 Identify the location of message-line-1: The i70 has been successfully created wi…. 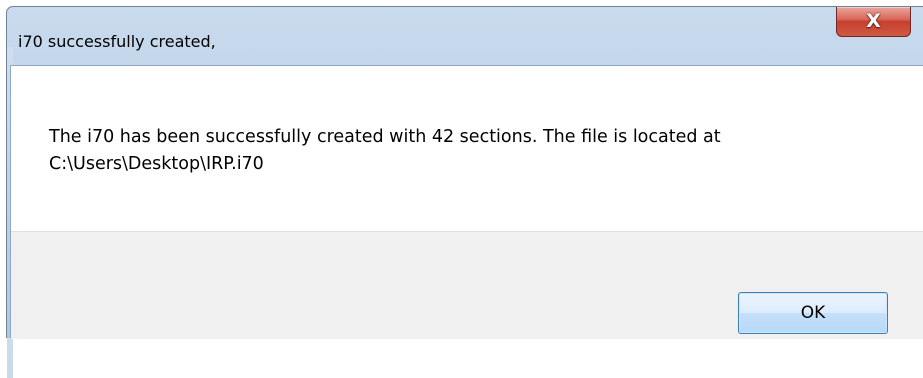
(385, 137).